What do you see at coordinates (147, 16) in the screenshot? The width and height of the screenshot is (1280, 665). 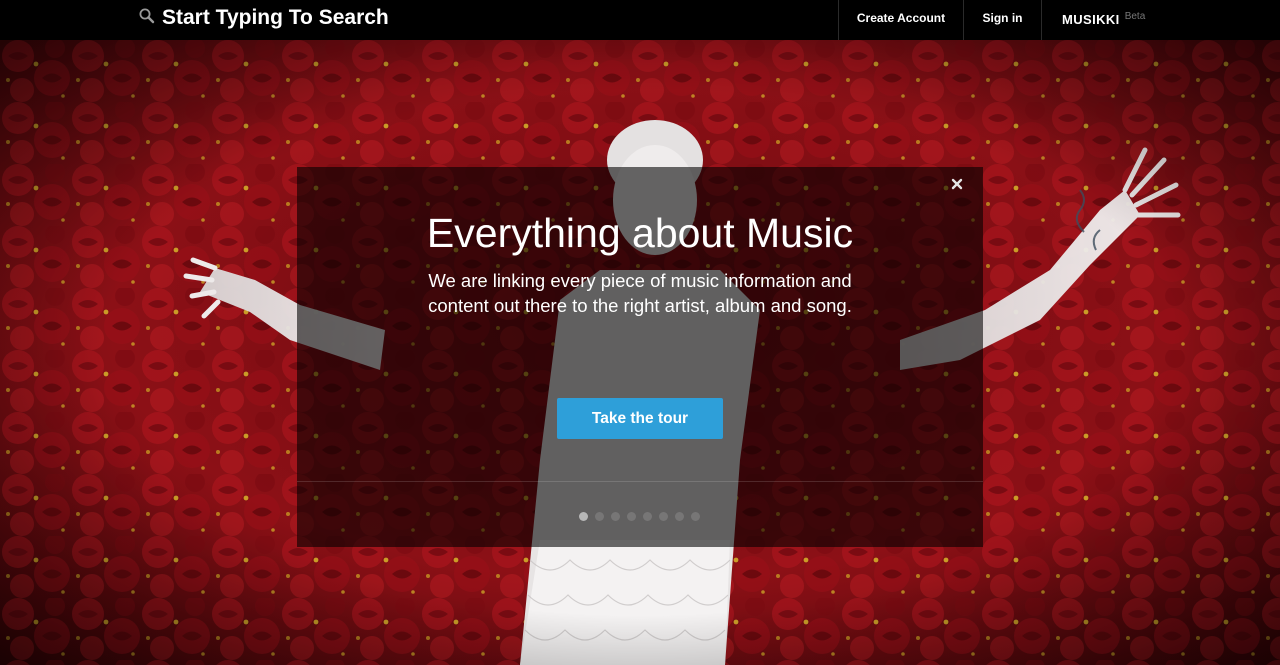 I see `search-icon` at bounding box center [147, 16].